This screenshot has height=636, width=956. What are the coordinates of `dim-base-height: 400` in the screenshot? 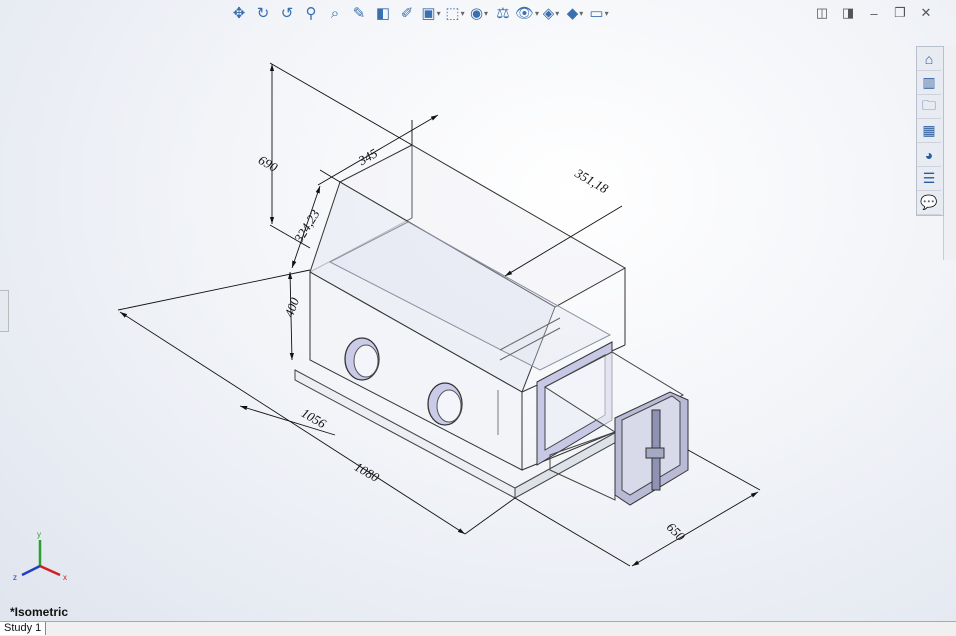 It's located at (291, 307).